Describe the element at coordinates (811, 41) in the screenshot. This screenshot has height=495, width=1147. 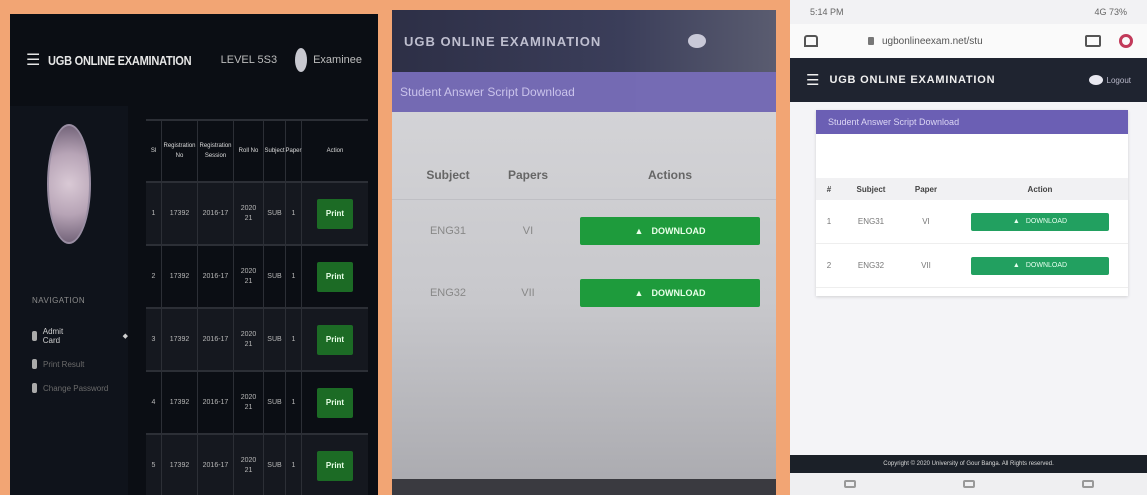
I see `home-icon` at that location.